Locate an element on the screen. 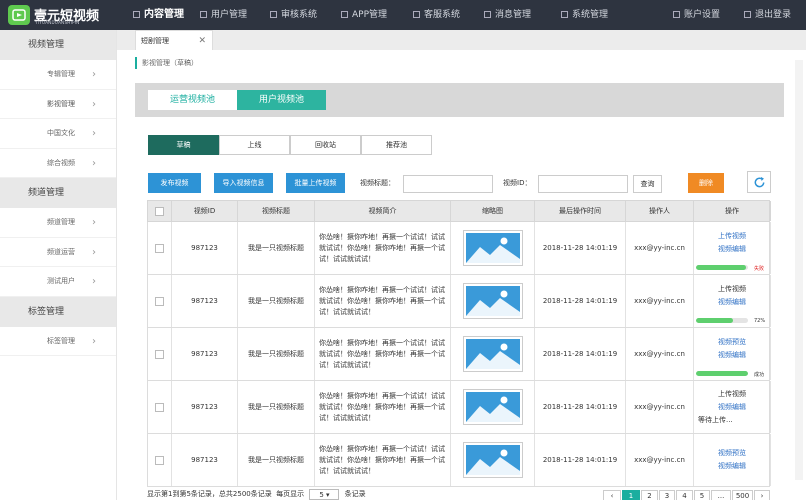 The image size is (806, 500). sidebar-item: 综合视频 › is located at coordinates (58, 163).